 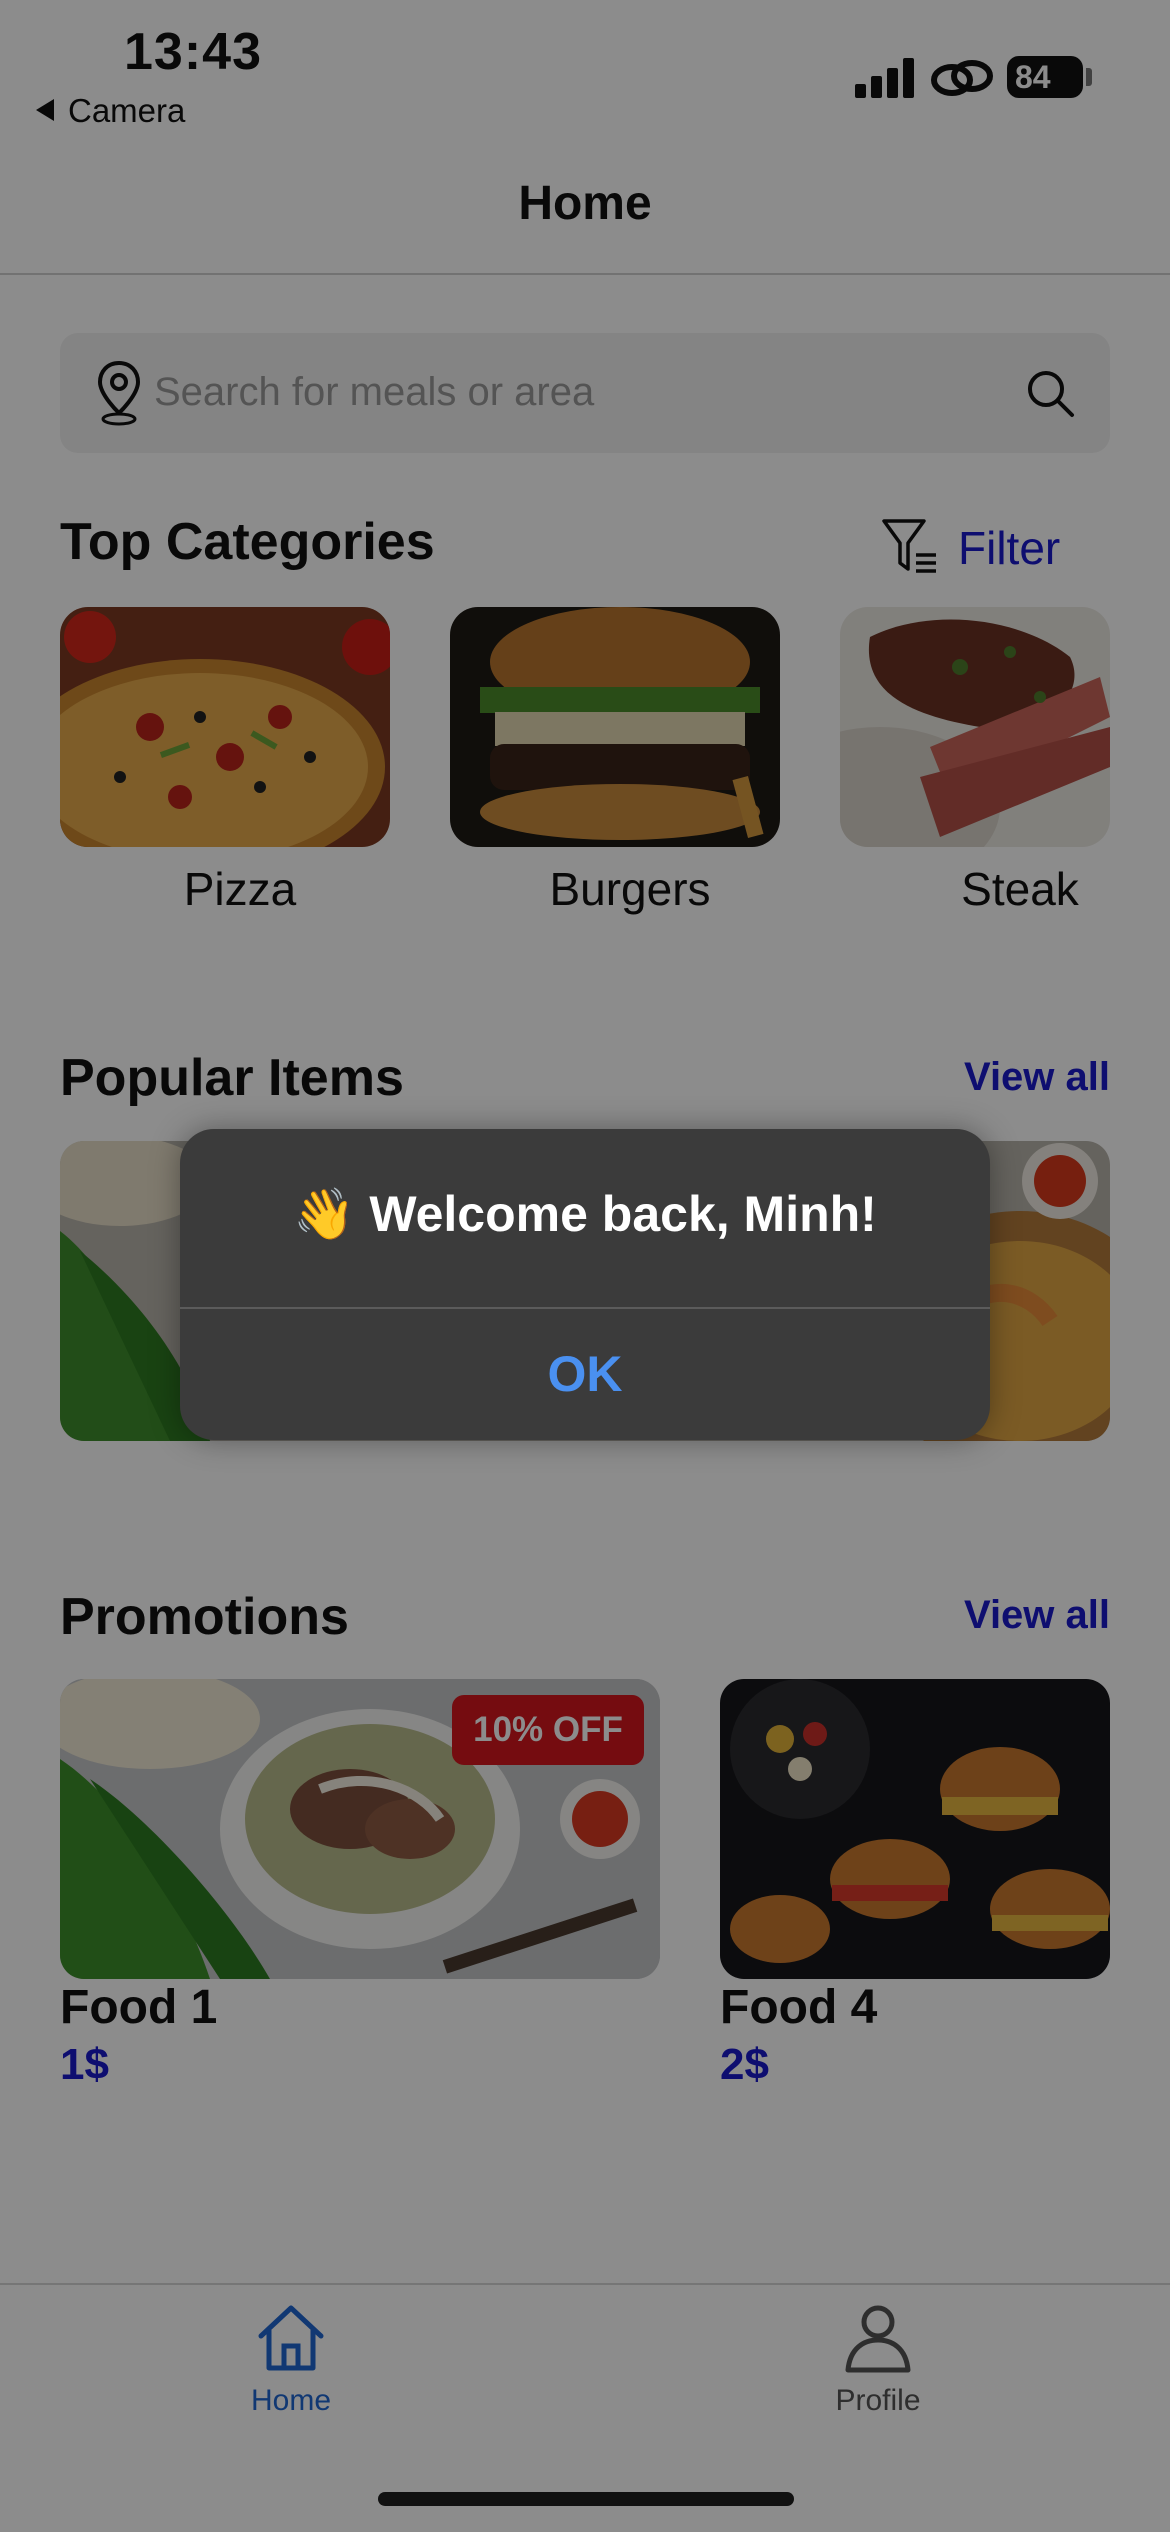 I want to click on alert-ok-button: OK, so click(x=585, y=1374).